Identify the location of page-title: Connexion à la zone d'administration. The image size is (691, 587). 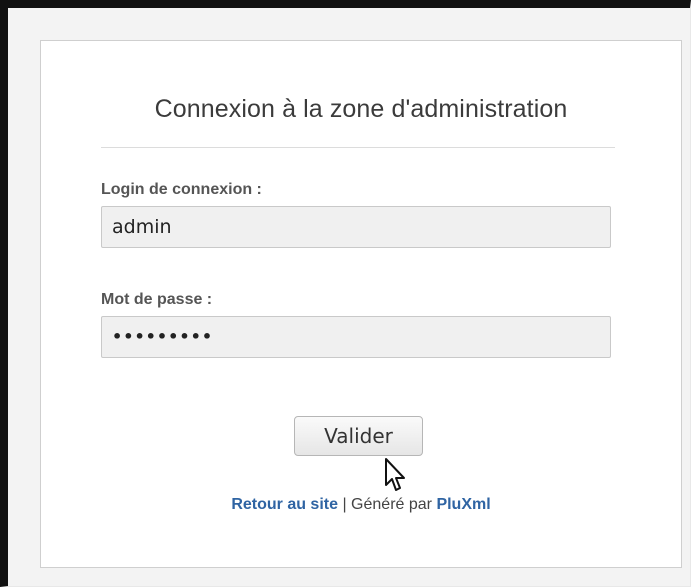
(361, 109).